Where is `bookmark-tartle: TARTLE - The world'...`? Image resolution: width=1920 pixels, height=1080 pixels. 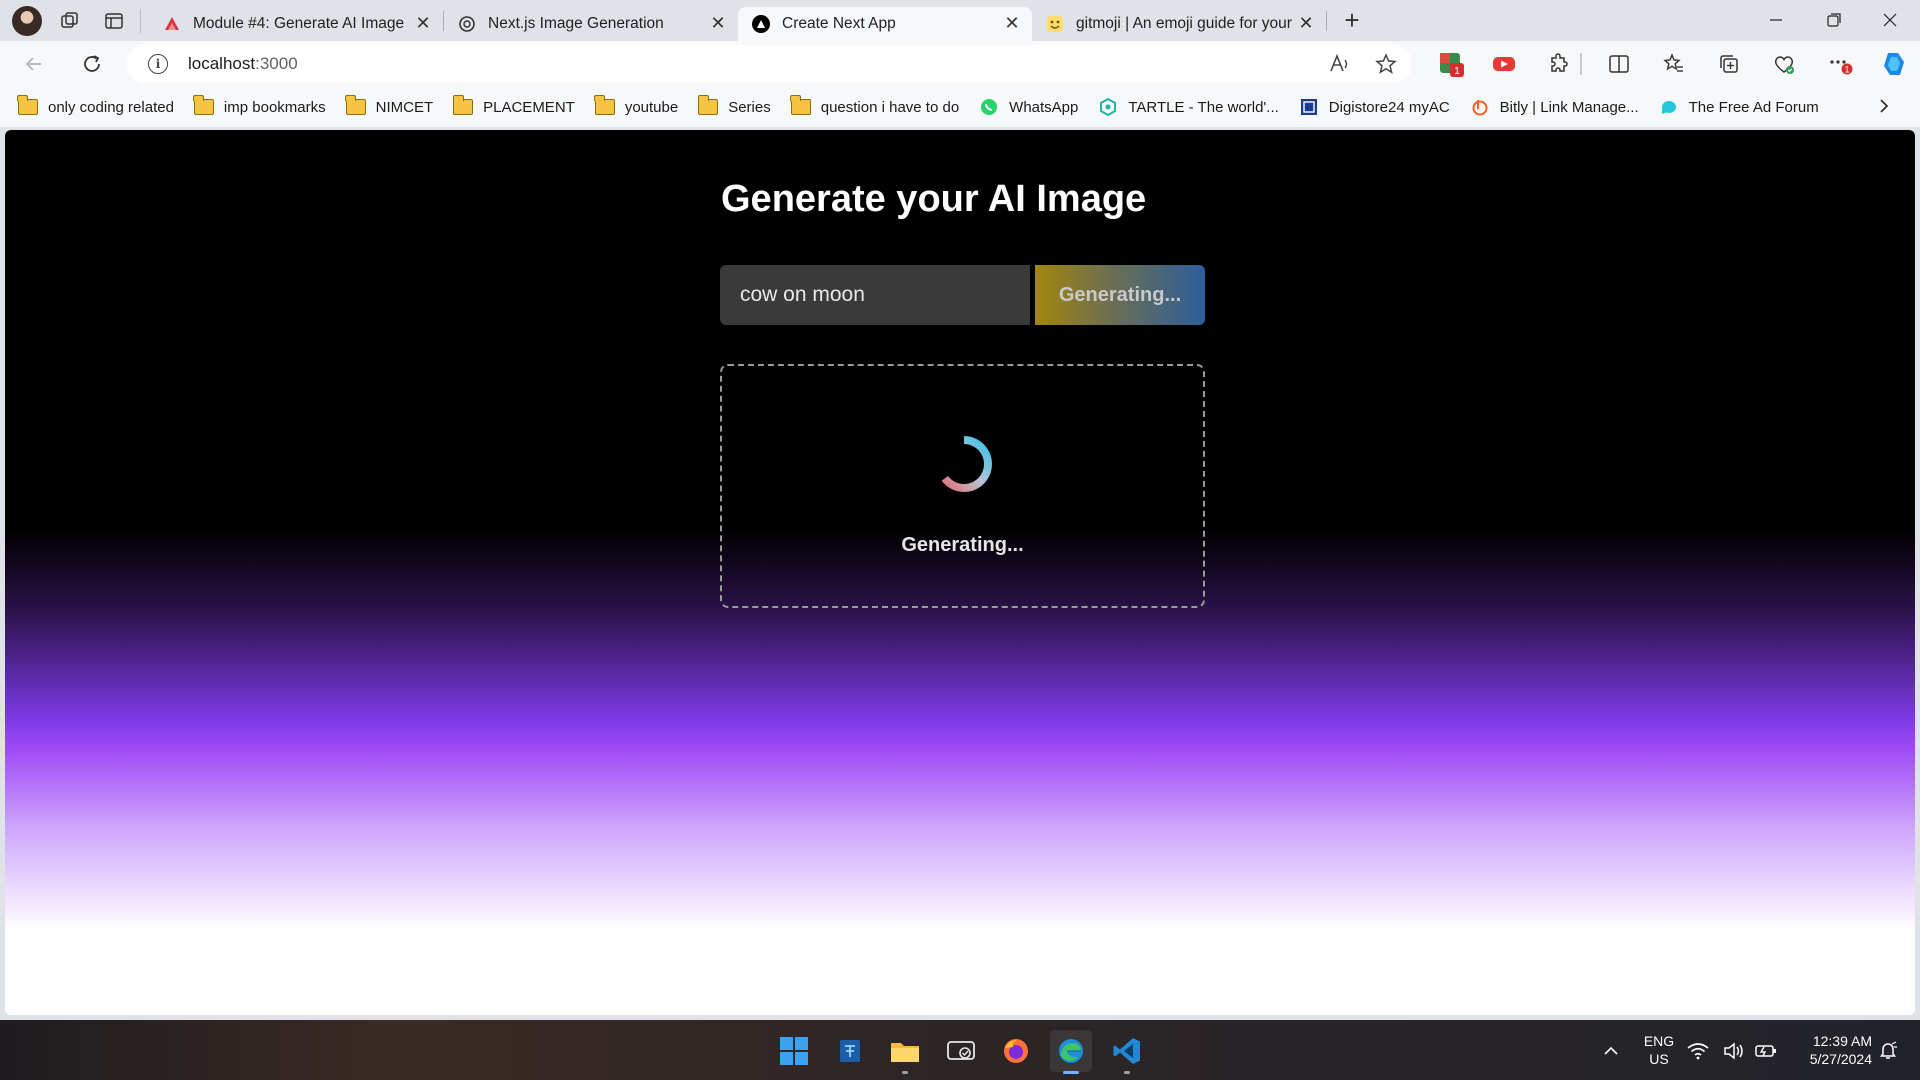 bookmark-tartle: TARTLE - The world'... is located at coordinates (1188, 107).